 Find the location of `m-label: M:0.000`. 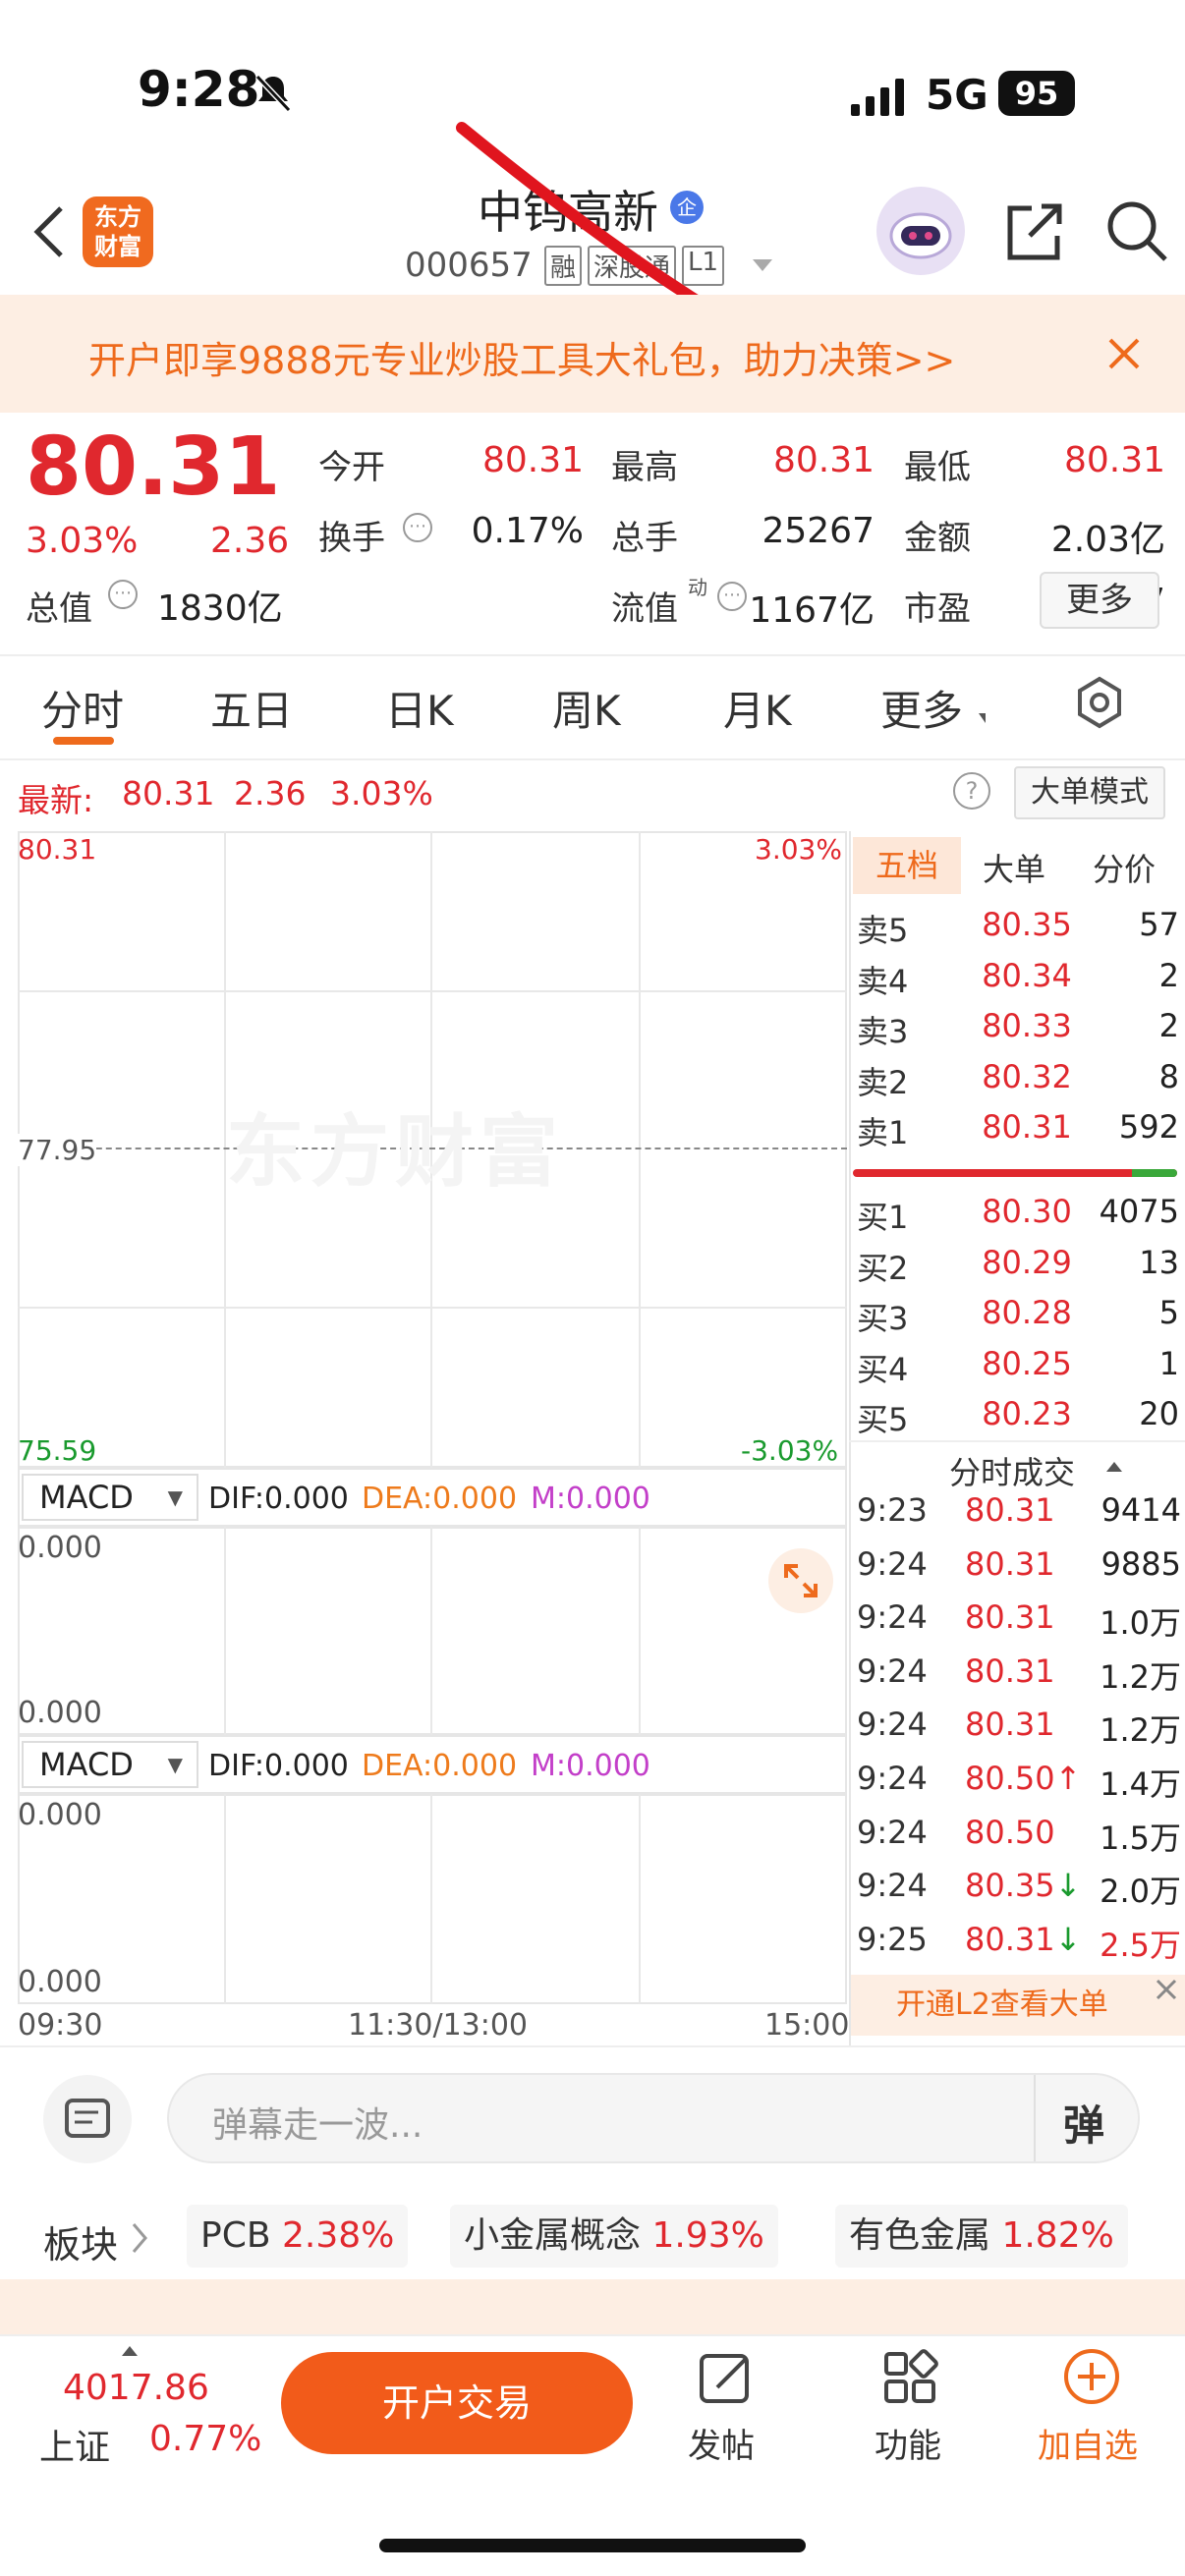

m-label: M:0.000 is located at coordinates (591, 1499).